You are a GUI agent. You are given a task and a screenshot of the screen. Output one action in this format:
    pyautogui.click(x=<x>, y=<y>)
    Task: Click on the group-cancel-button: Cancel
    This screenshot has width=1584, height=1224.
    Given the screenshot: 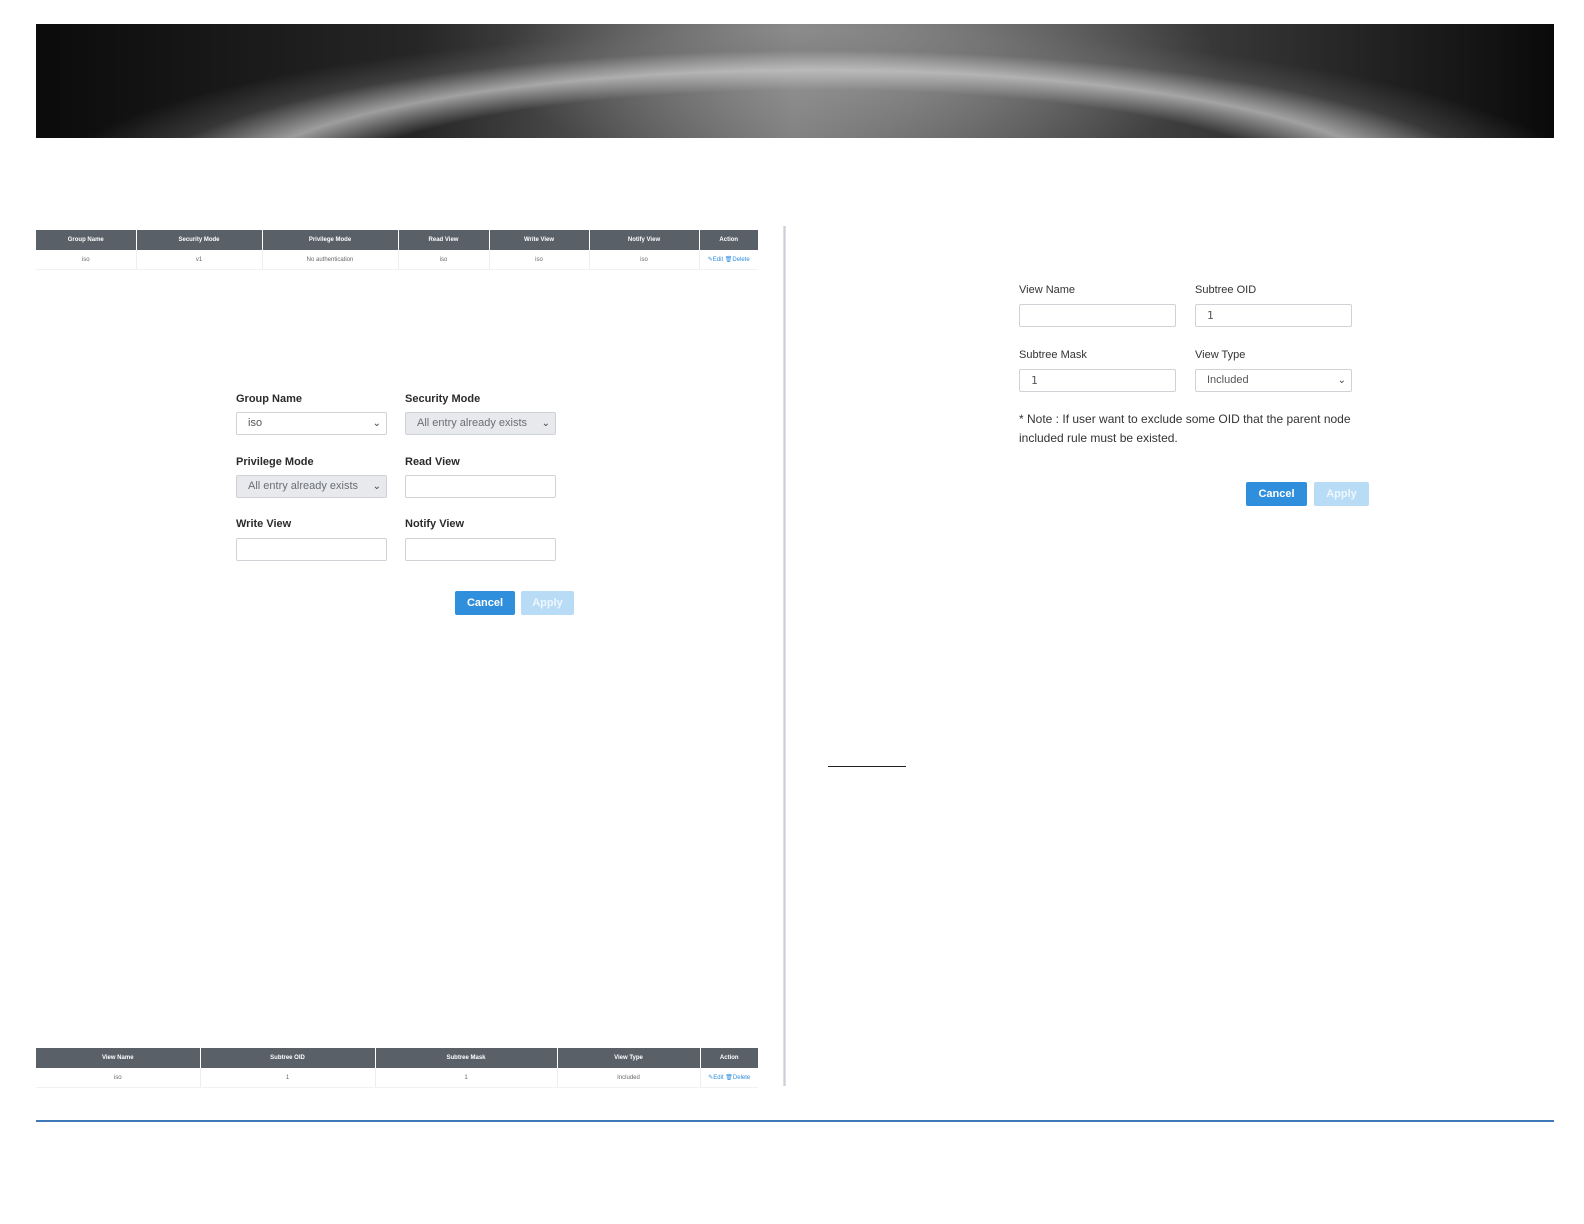 What is the action you would take?
    pyautogui.click(x=485, y=603)
    